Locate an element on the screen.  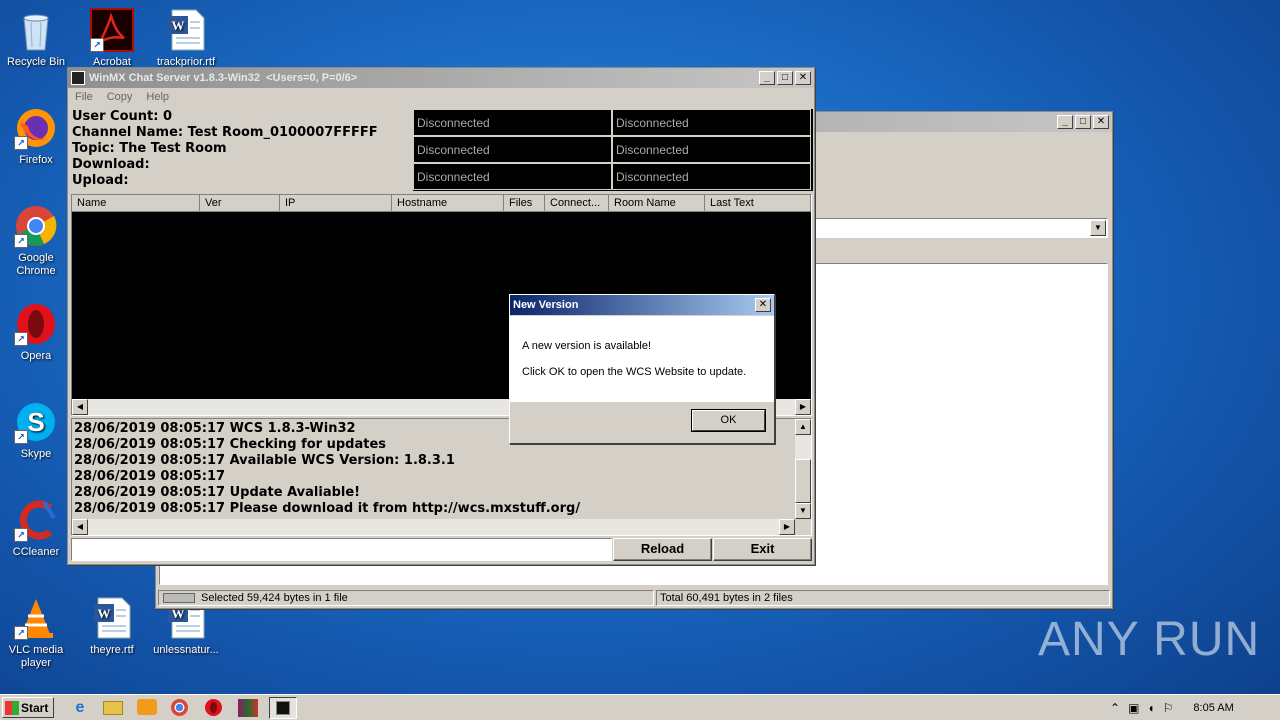
desktop-icon-label: Google Chrome is located at coordinates (36, 264).